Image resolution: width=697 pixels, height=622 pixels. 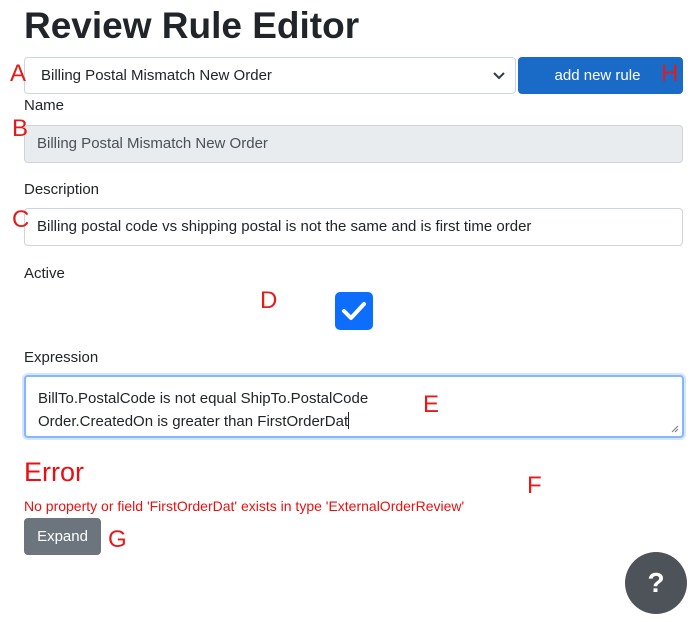 I want to click on name-label: Name, so click(x=44, y=105).